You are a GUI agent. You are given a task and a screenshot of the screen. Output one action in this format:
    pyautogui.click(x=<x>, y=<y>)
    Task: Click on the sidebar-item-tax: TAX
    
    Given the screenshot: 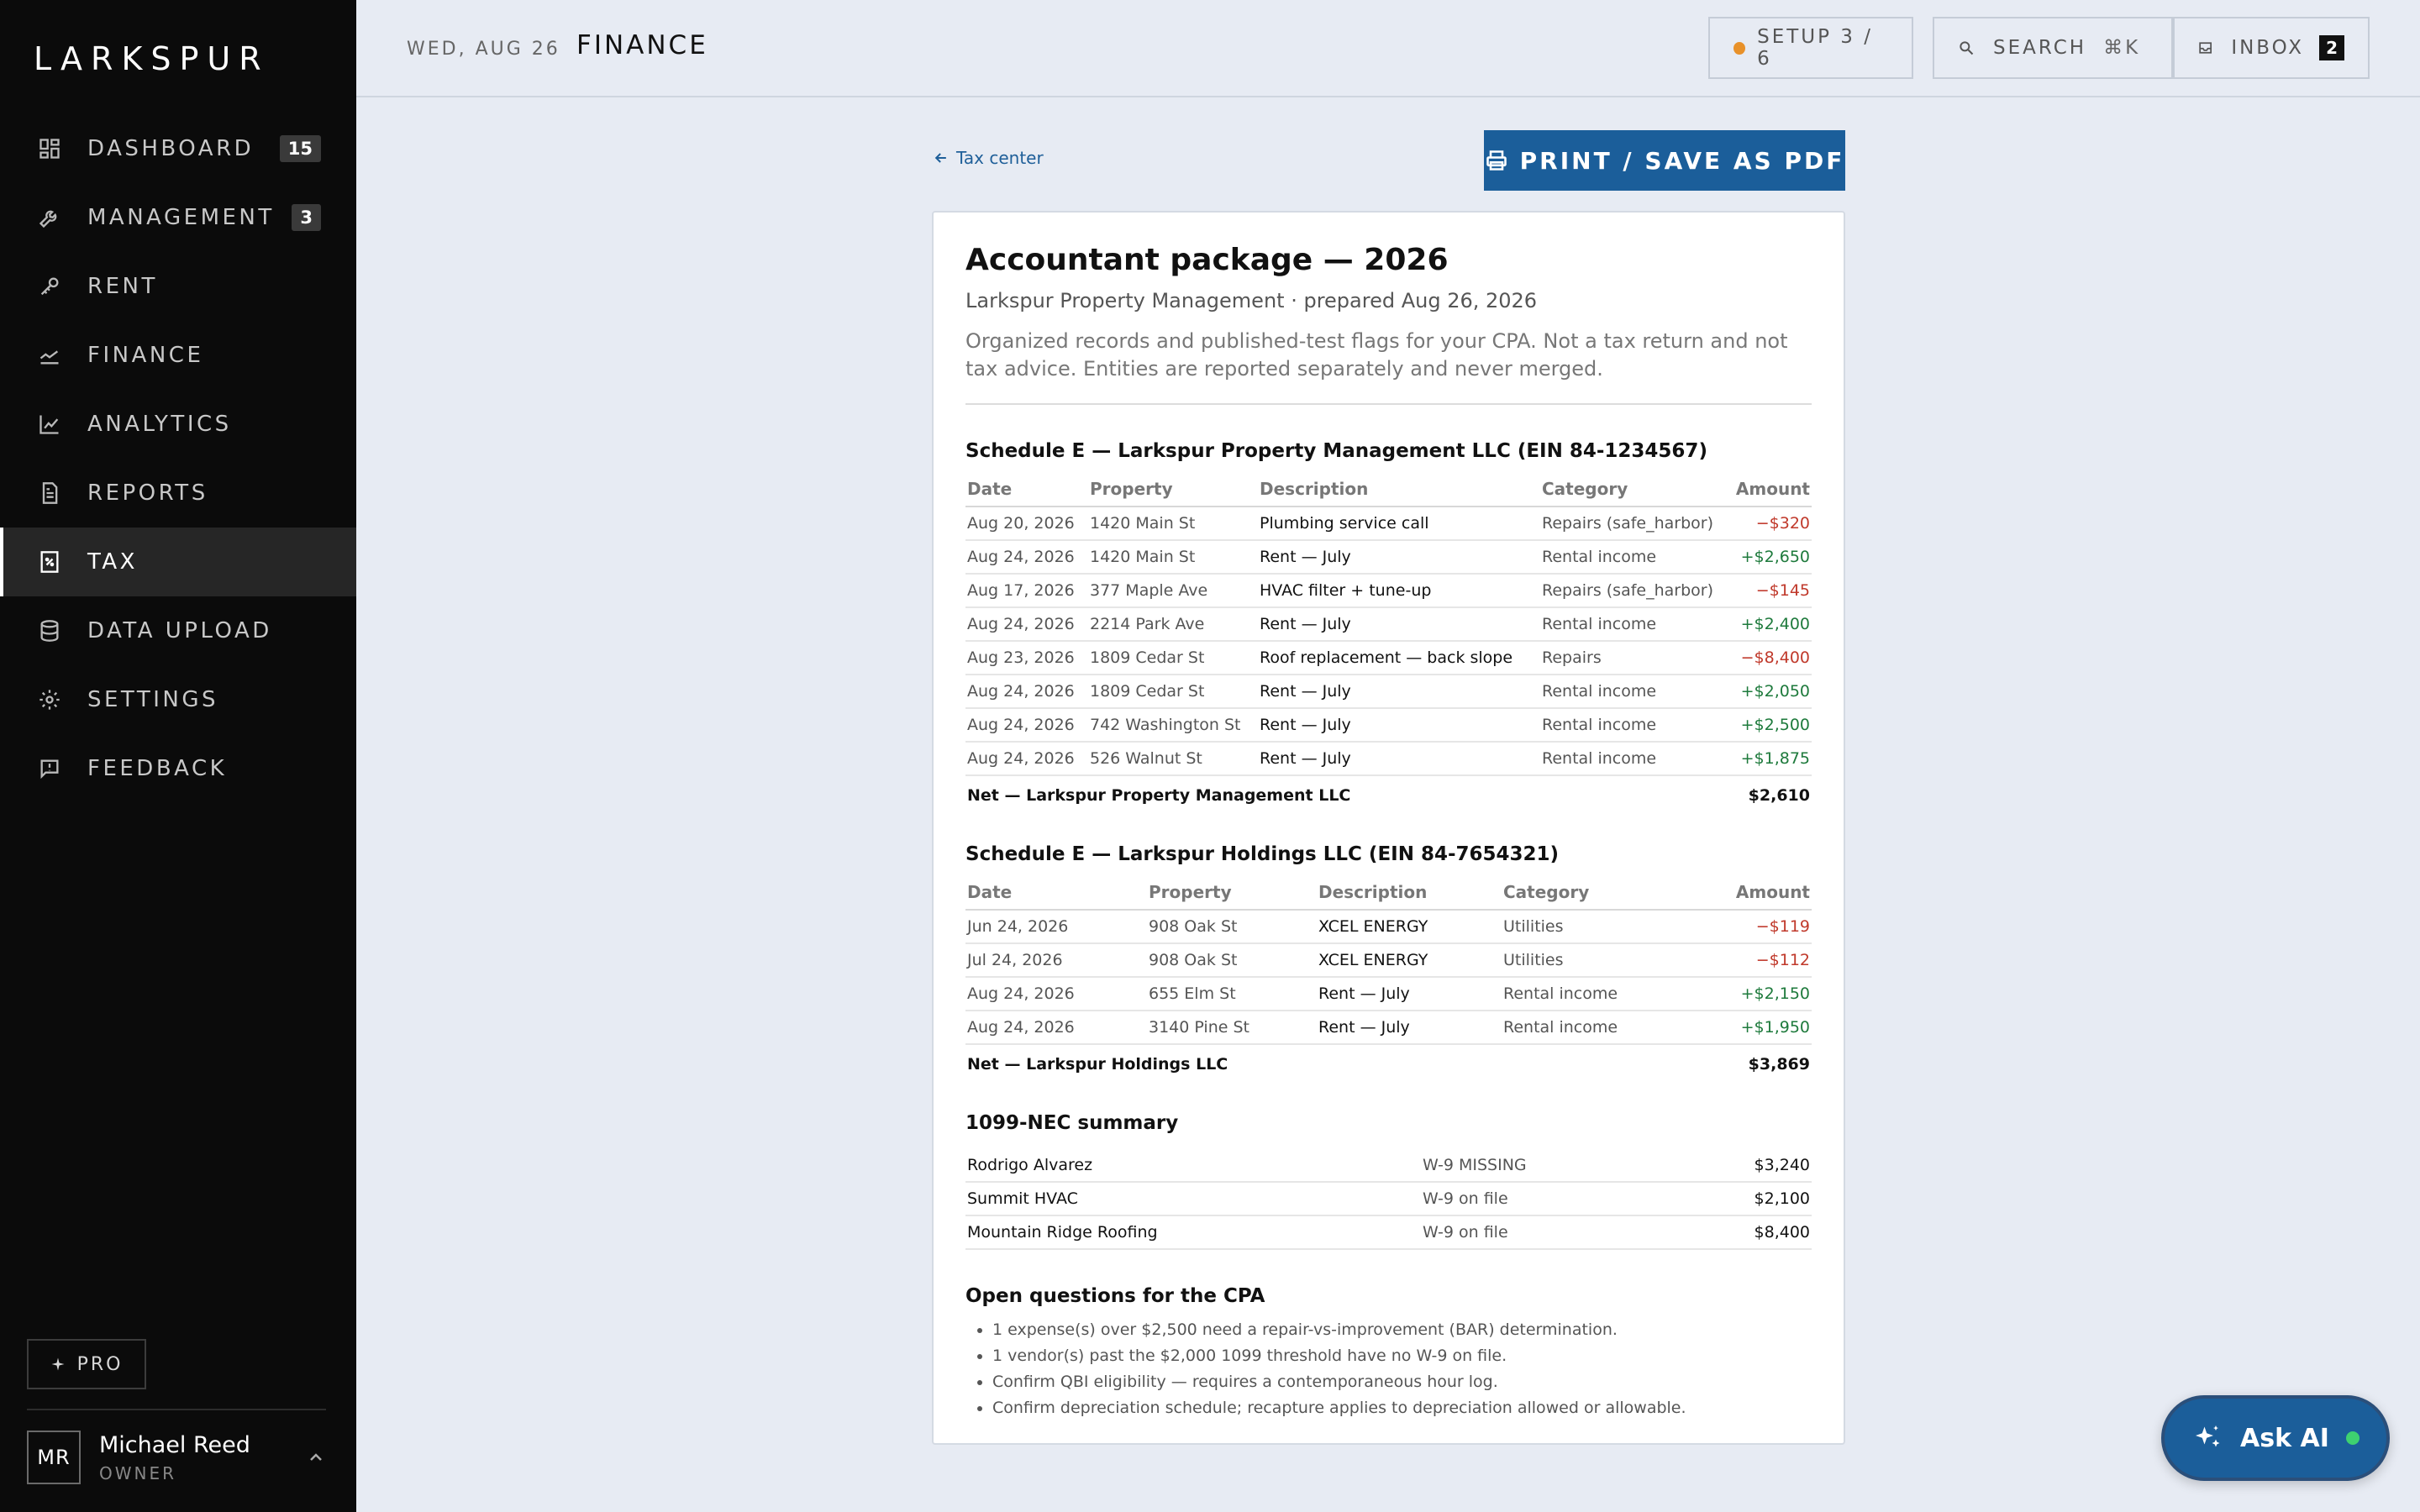 What is the action you would take?
    pyautogui.click(x=178, y=562)
    